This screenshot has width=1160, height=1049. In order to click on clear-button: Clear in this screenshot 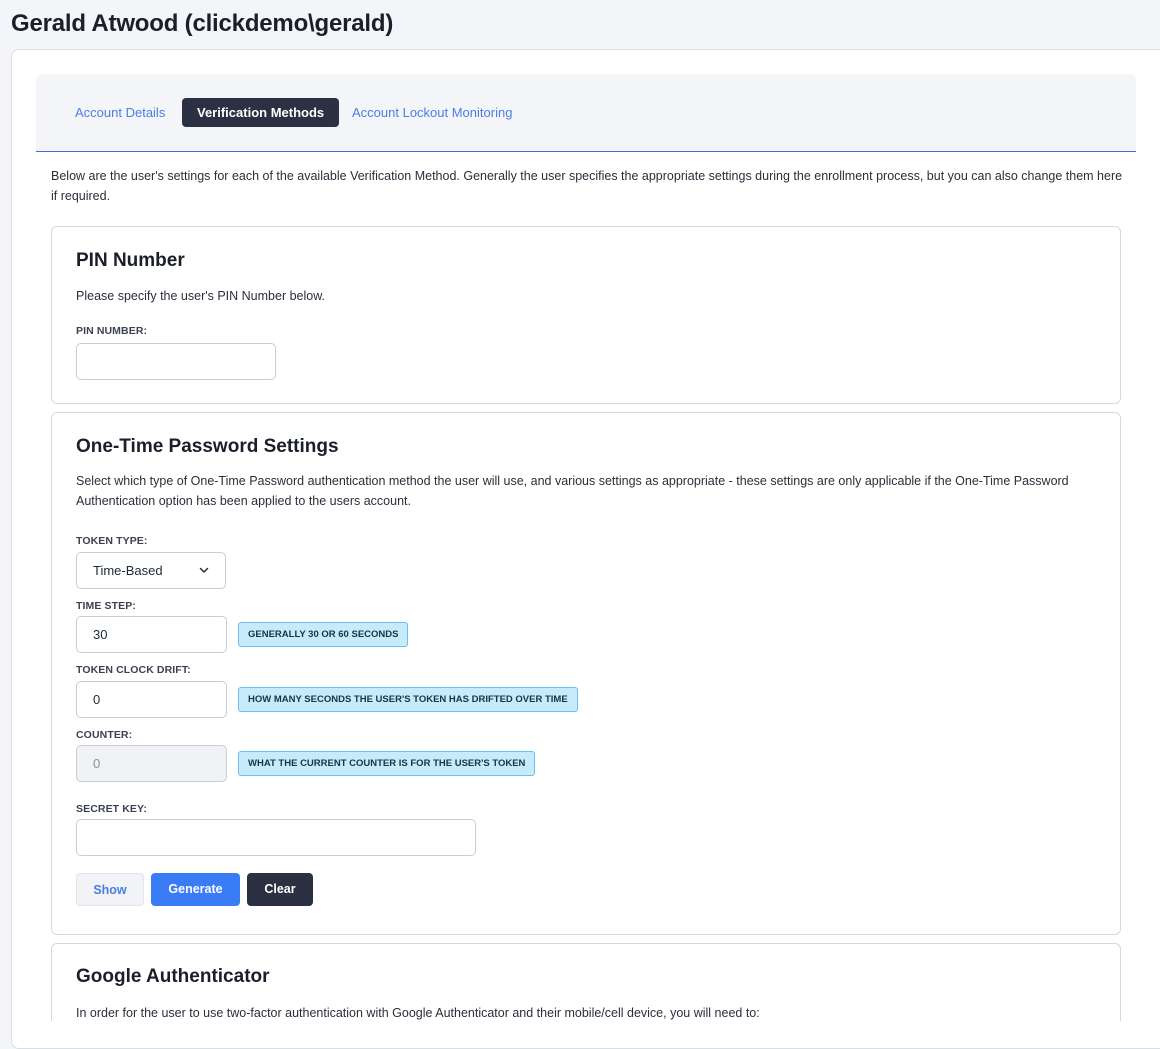, I will do `click(280, 889)`.